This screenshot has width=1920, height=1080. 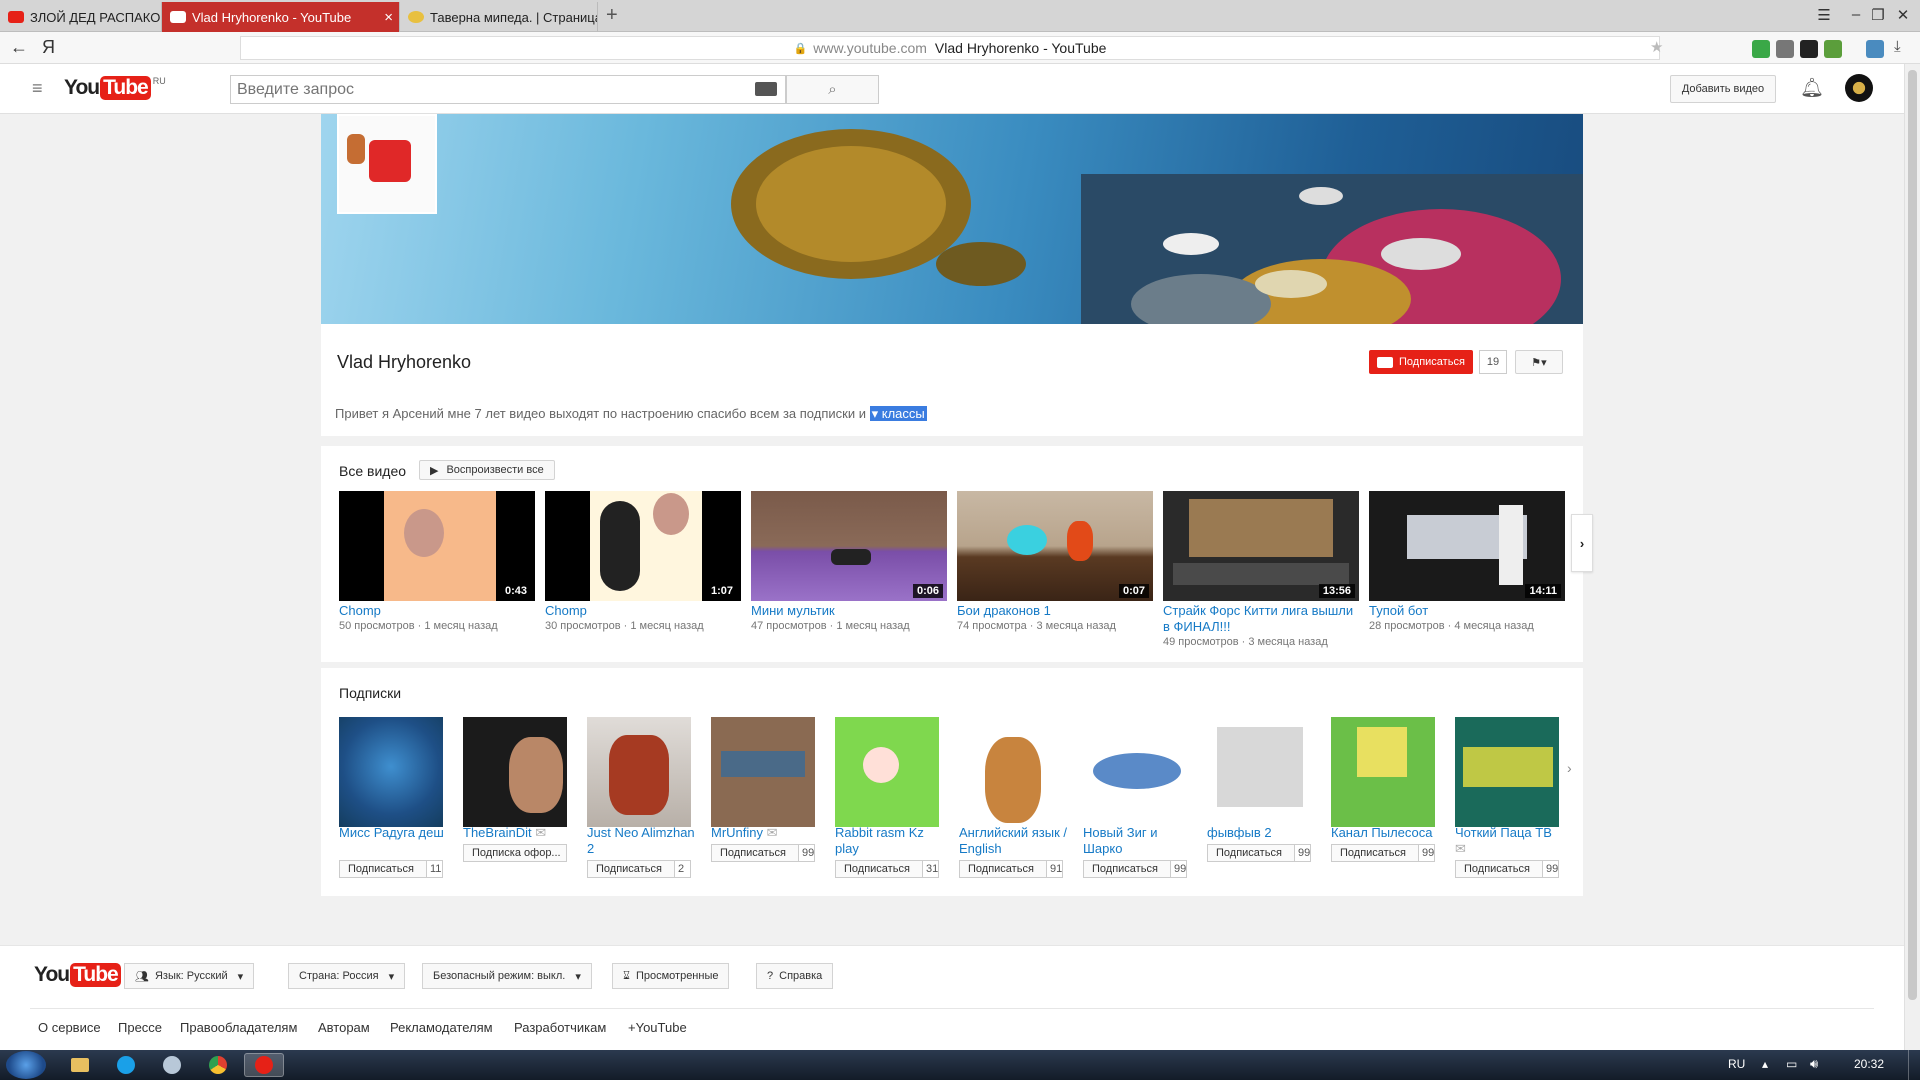 I want to click on chevron-right-icon: ›, so click(x=1569, y=768).